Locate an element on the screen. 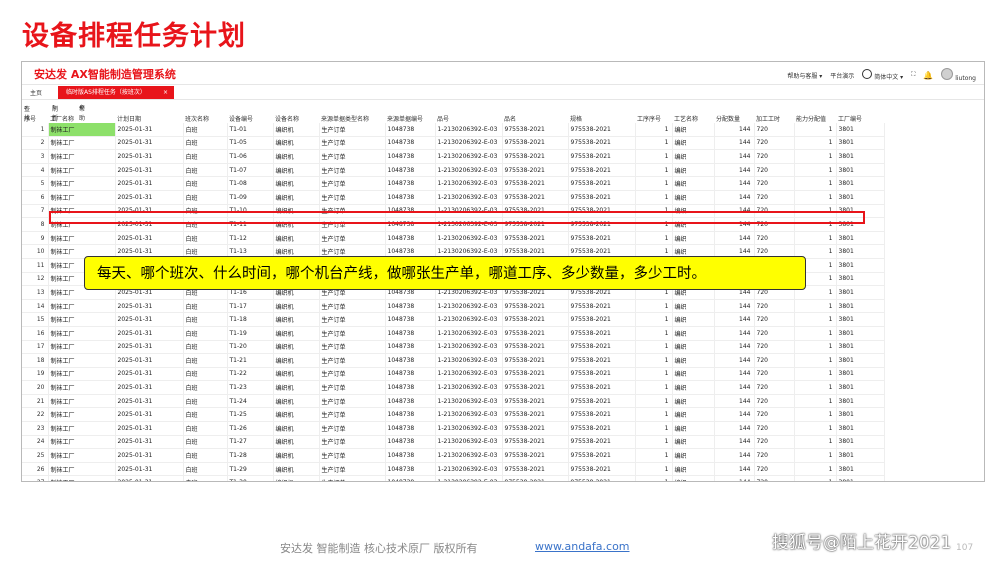 The width and height of the screenshot is (1004, 561). column-header: 计划日期 is located at coordinates (149, 118).